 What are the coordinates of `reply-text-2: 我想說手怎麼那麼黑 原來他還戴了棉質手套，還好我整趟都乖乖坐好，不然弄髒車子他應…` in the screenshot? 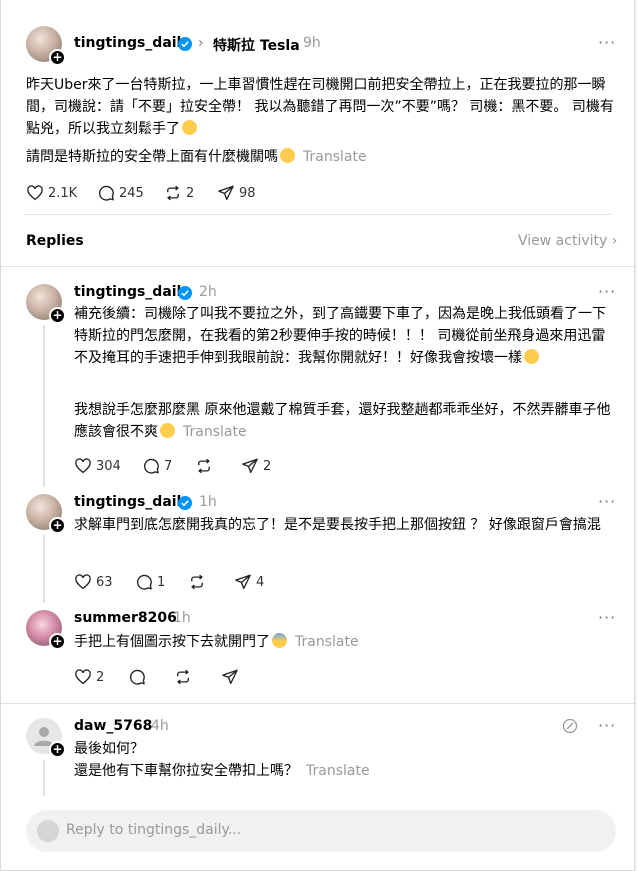 It's located at (342, 421).